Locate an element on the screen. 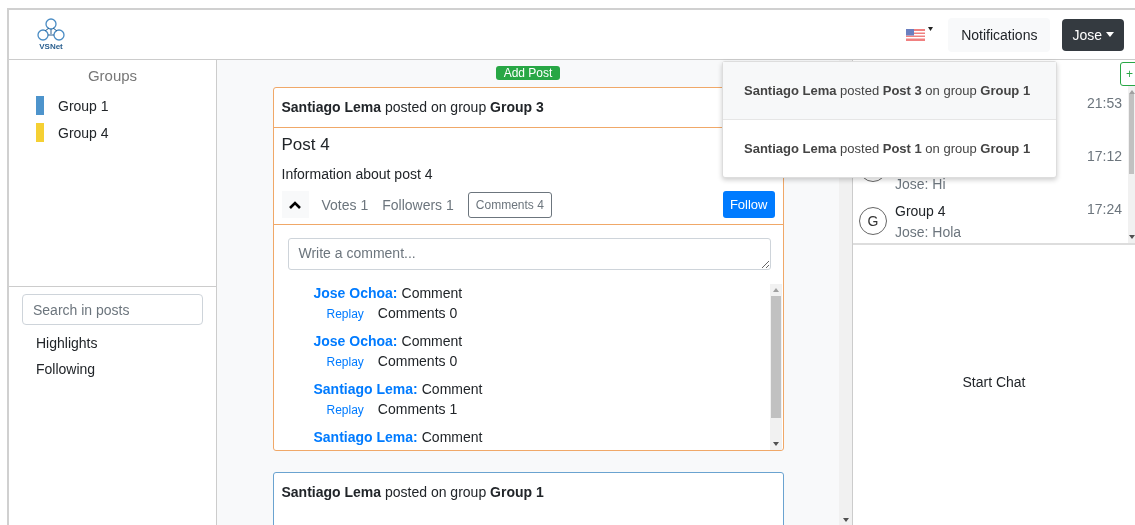 The width and height of the screenshot is (1135, 525). followers-count: Followers 1 is located at coordinates (418, 204).